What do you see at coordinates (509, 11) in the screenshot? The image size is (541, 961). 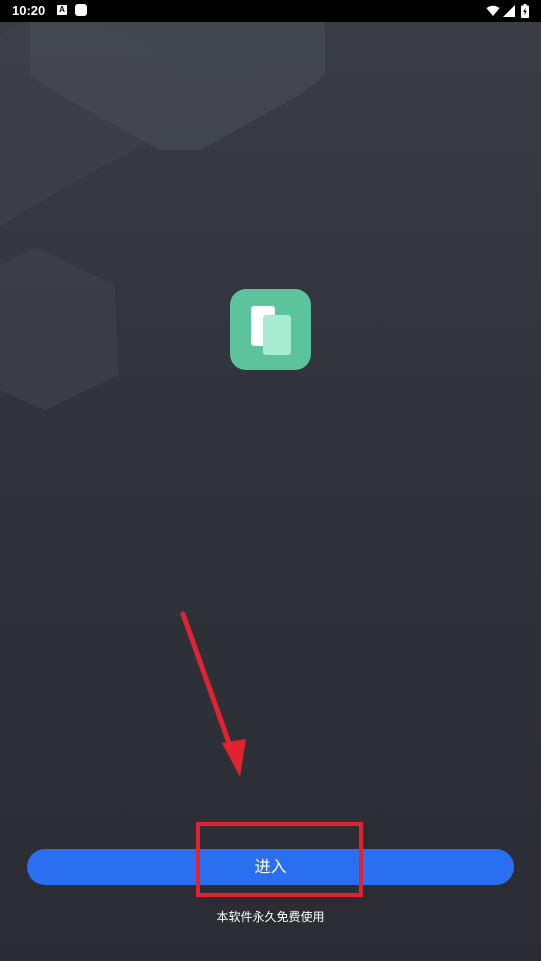 I see `signal-icon` at bounding box center [509, 11].